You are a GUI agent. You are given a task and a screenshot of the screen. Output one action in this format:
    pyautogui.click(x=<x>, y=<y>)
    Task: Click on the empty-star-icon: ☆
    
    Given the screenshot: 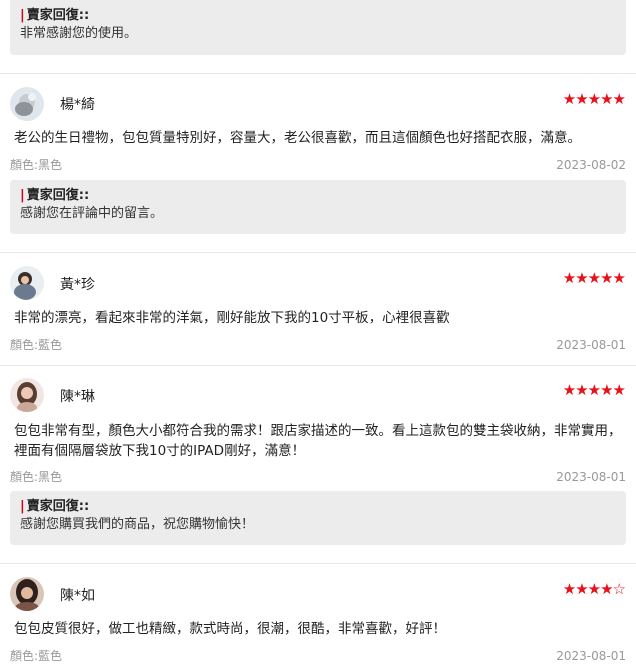 What is the action you would take?
    pyautogui.click(x=619, y=589)
    